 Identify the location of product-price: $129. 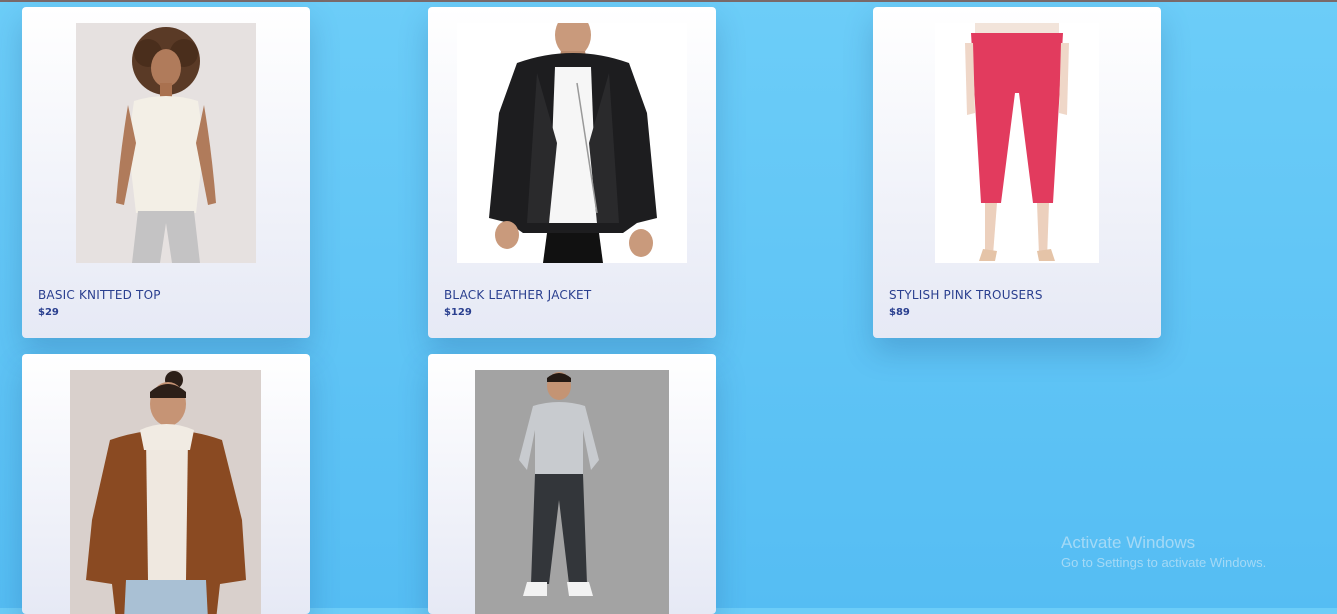
(458, 312).